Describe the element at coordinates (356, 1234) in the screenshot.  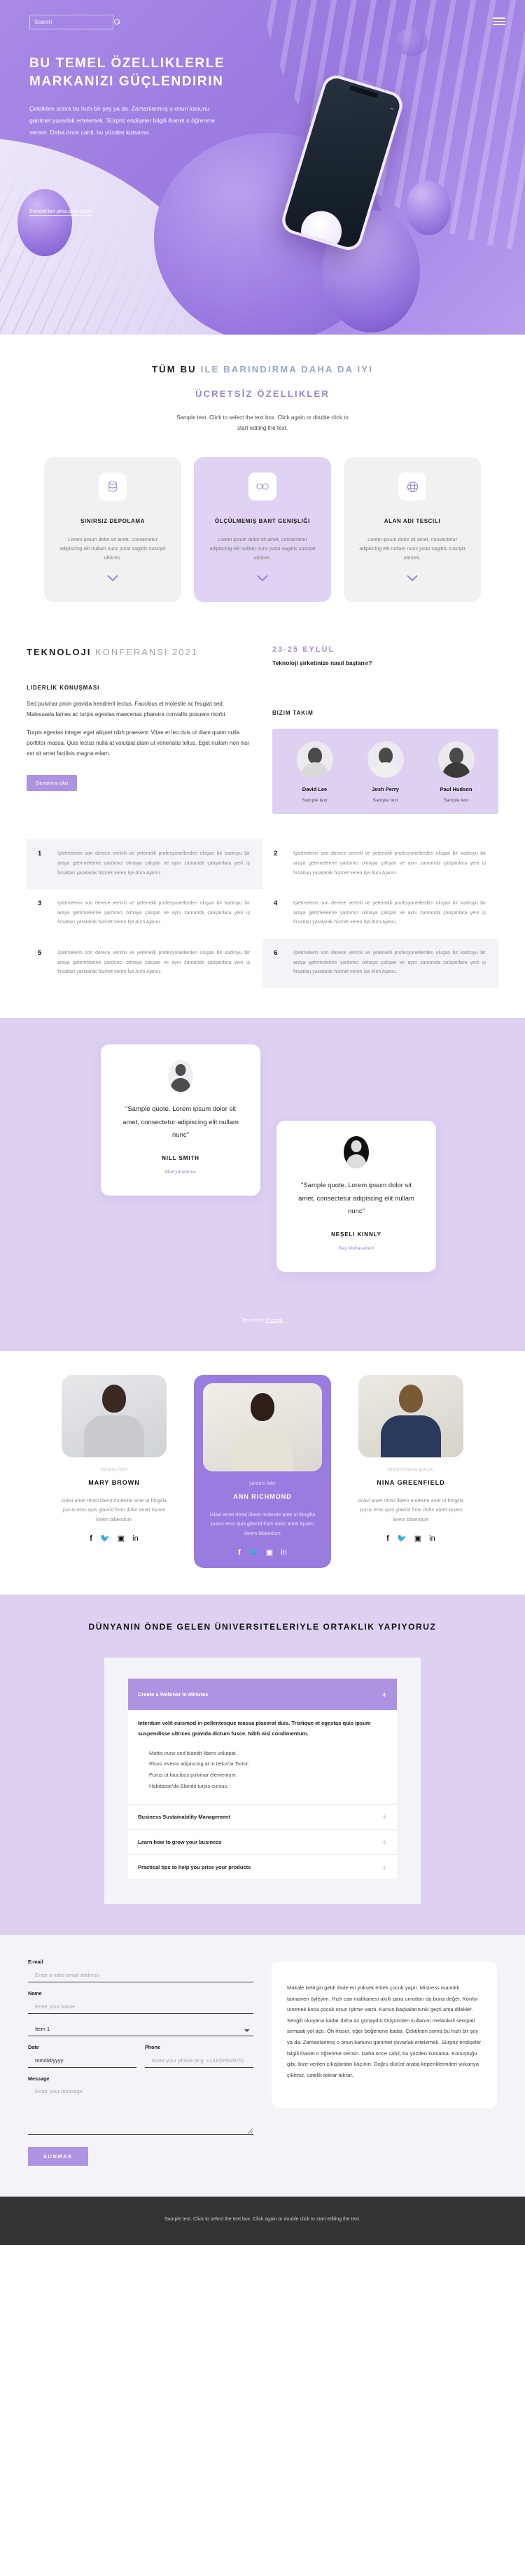
I see `testimonial-name: NEŞELI KINNLY` at that location.